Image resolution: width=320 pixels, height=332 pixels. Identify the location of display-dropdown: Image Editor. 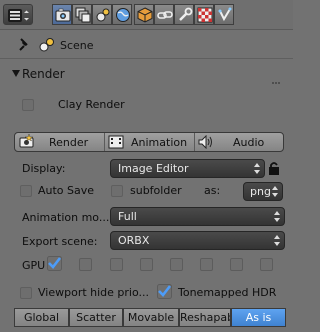
(187, 168).